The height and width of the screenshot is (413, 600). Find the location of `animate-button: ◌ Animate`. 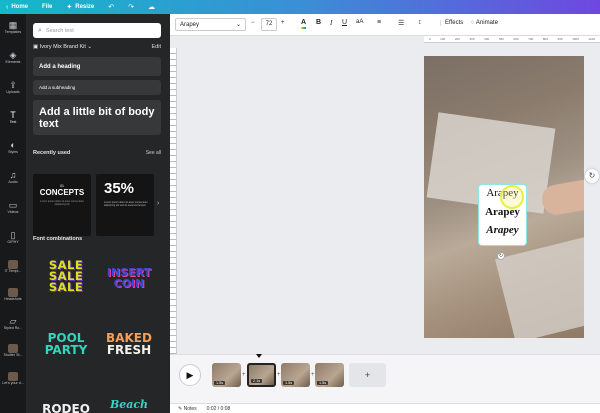

animate-button: ◌ Animate is located at coordinates (484, 23).